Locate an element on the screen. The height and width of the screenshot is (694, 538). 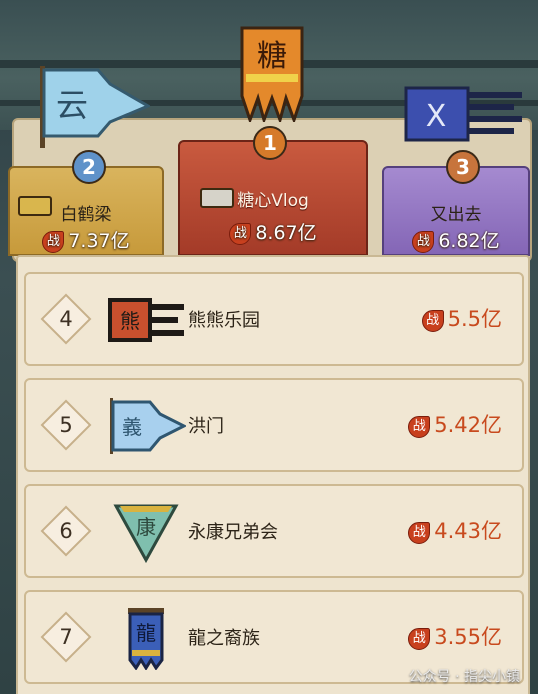
svg-text: 龍 is located at coordinates (146, 633).